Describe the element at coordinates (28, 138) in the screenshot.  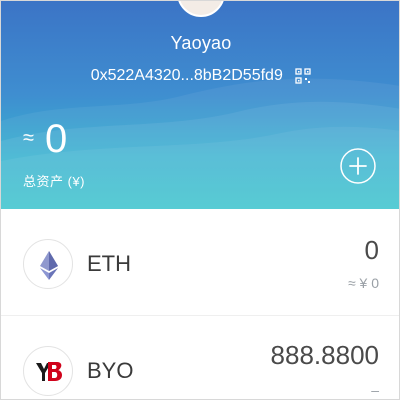
I see `total-approx-symbol: ≈` at that location.